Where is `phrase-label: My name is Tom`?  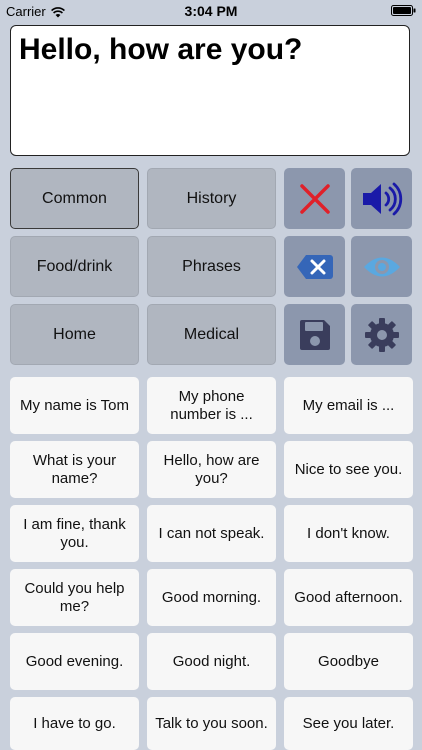 phrase-label: My name is Tom is located at coordinates (74, 405).